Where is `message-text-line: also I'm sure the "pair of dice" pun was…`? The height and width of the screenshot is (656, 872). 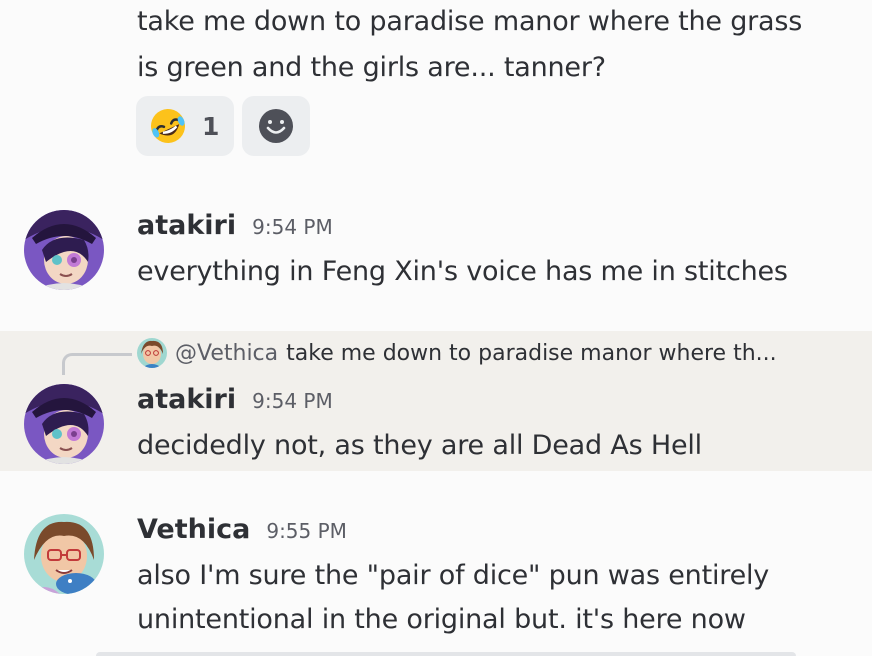 message-text-line: also I'm sure the "pair of dice" pun was… is located at coordinates (453, 575).